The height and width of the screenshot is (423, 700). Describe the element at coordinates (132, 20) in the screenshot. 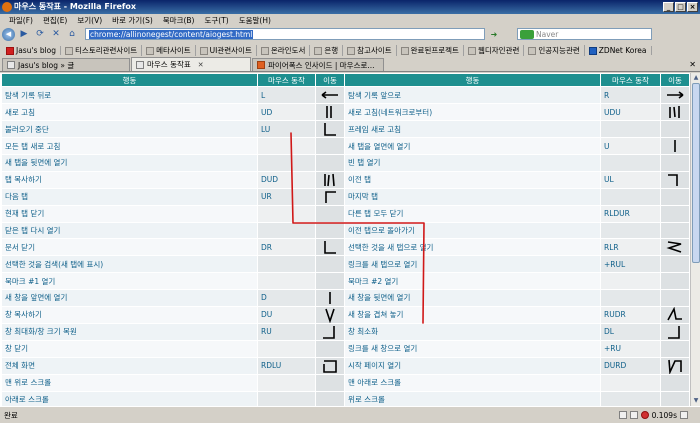

I see `menu-go: 바로 가기(S)` at that location.